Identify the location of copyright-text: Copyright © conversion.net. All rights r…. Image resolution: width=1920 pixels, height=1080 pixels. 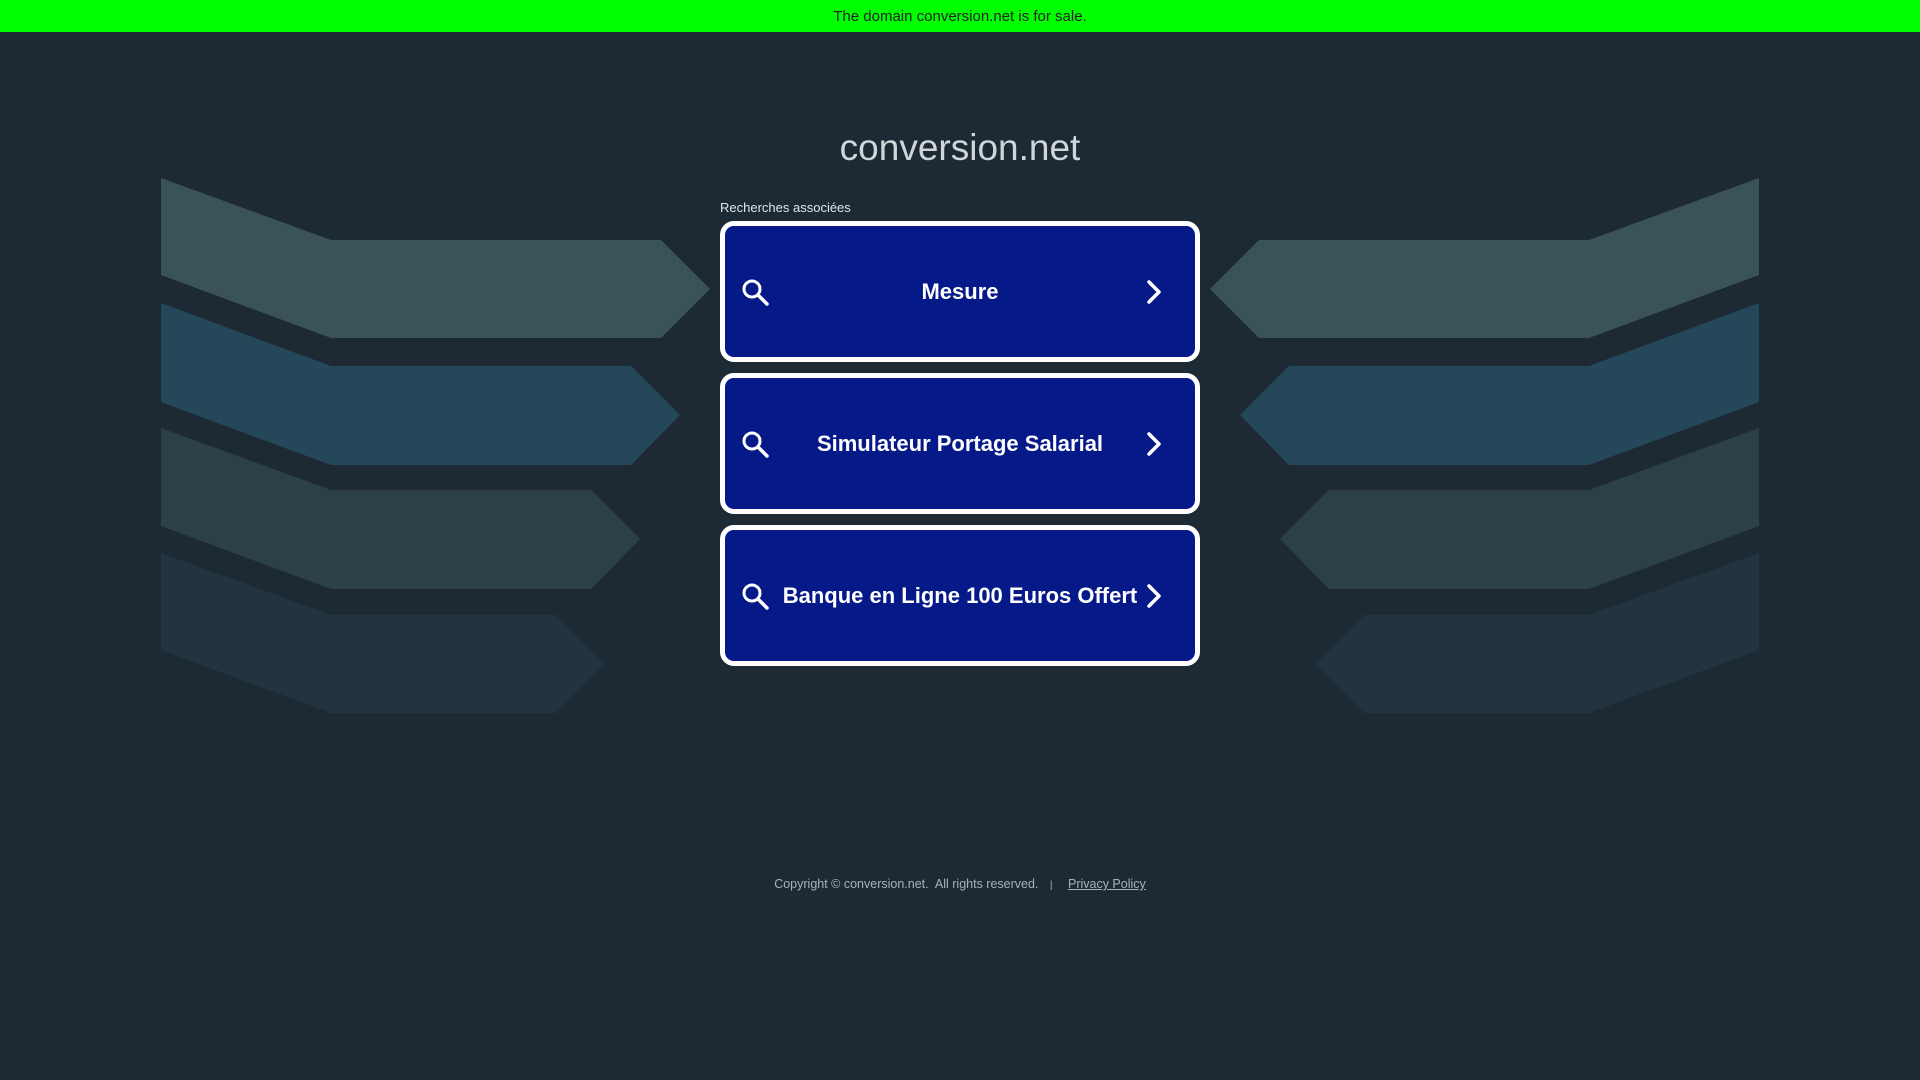
(906, 884).